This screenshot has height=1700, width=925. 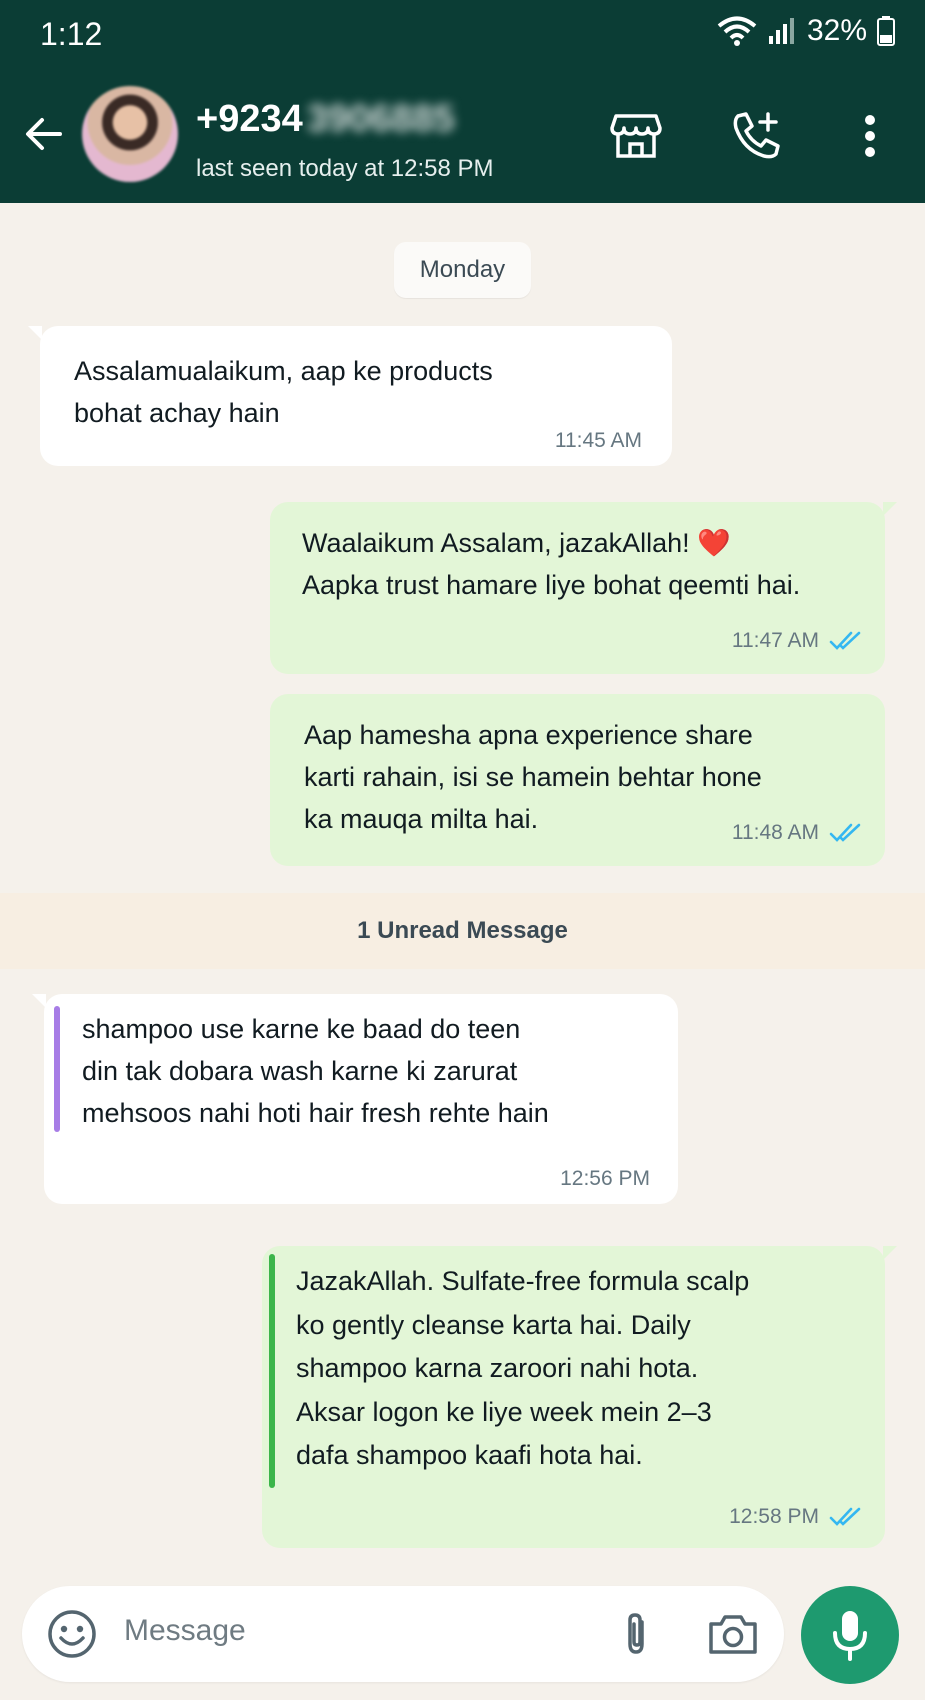 I want to click on last-seen-status: last seen today at 12:58 PM, so click(x=345, y=168).